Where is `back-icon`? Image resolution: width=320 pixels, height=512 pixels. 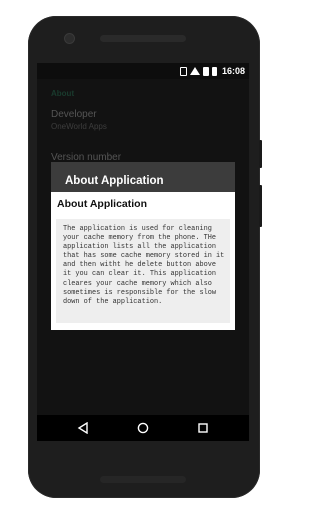 back-icon is located at coordinates (83, 428).